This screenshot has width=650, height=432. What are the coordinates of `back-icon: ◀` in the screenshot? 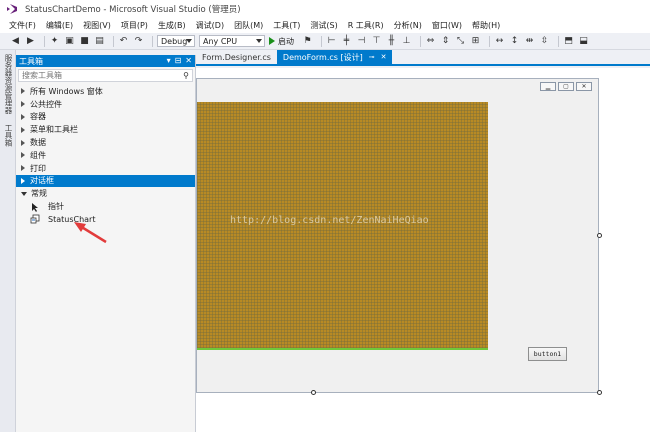 It's located at (15, 41).